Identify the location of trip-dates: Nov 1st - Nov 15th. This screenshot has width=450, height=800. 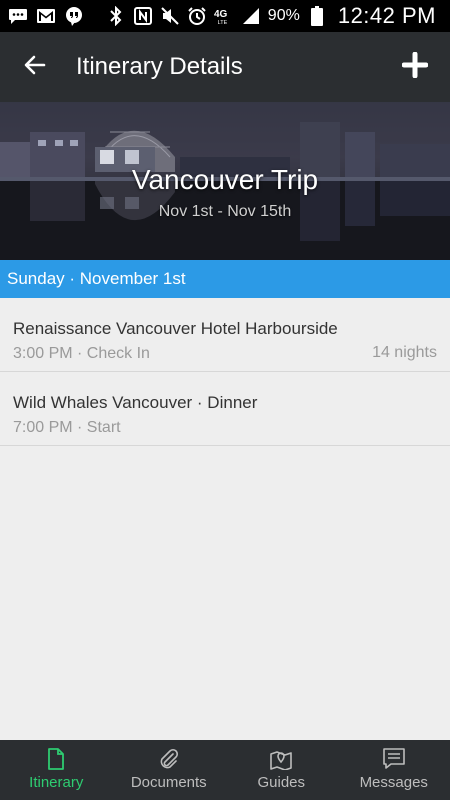
(225, 211).